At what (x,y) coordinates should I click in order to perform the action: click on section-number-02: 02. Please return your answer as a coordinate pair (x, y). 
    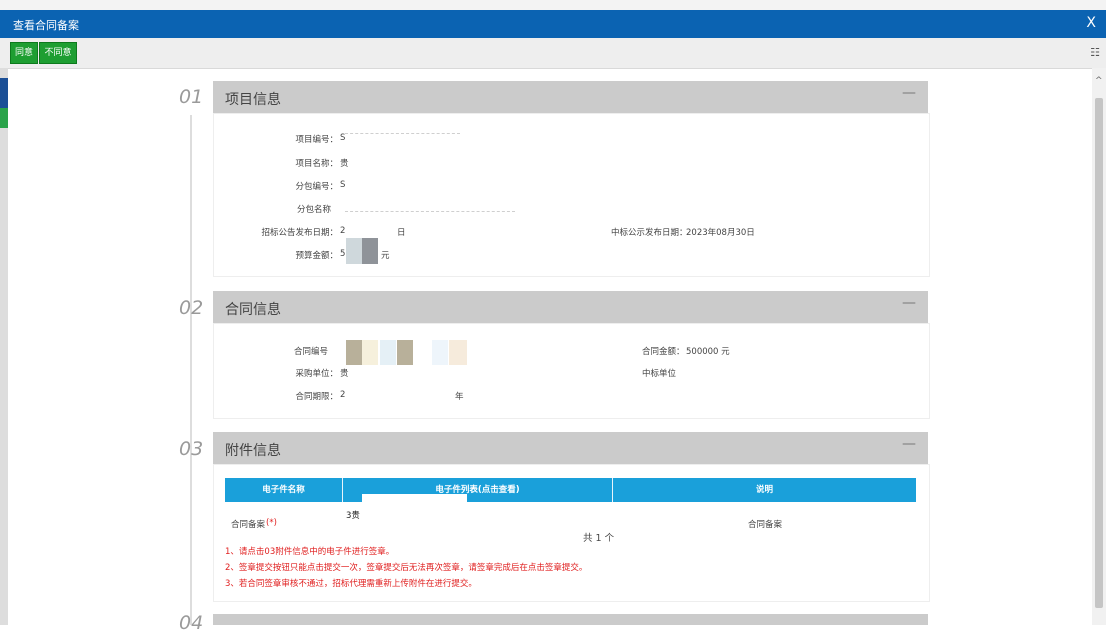
    Looking at the image, I should click on (191, 308).